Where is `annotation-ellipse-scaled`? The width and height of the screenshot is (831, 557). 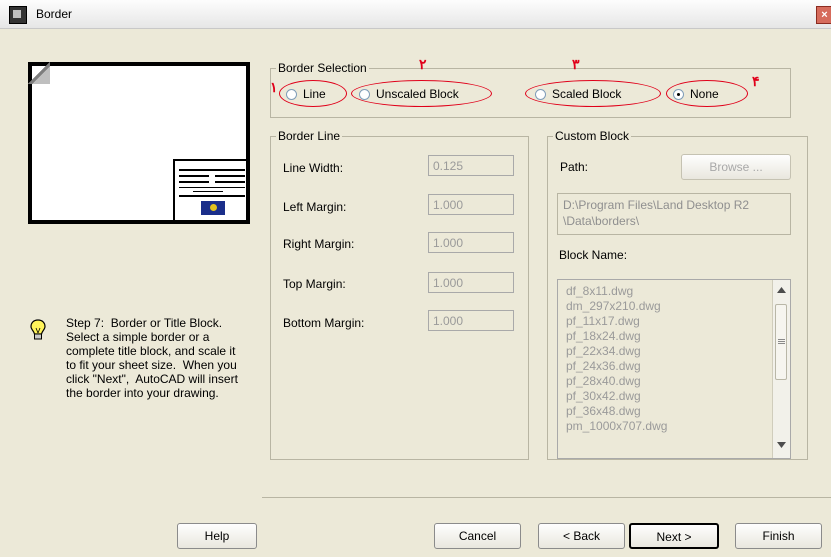 annotation-ellipse-scaled is located at coordinates (593, 93).